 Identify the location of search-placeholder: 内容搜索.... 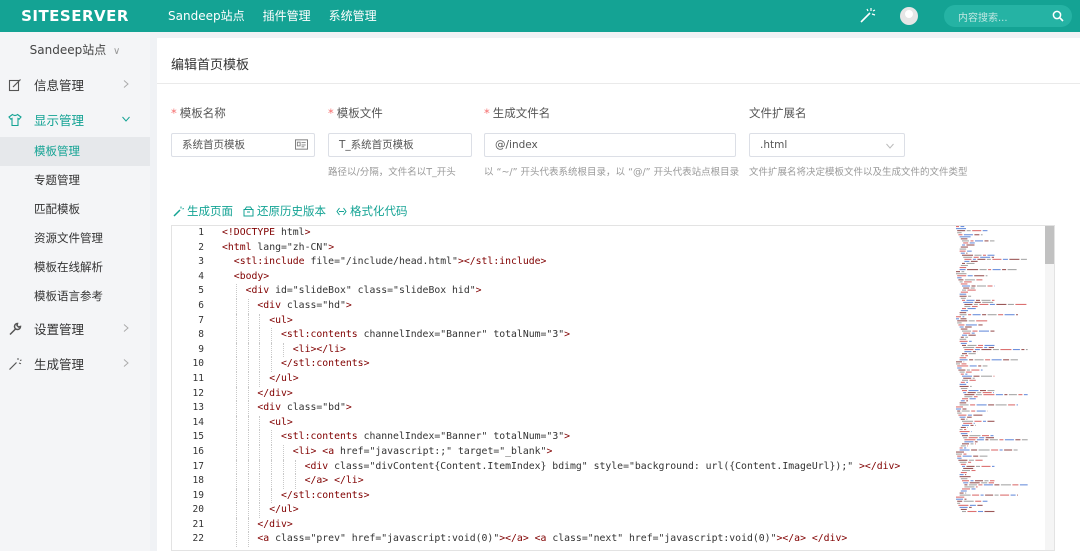
(983, 18).